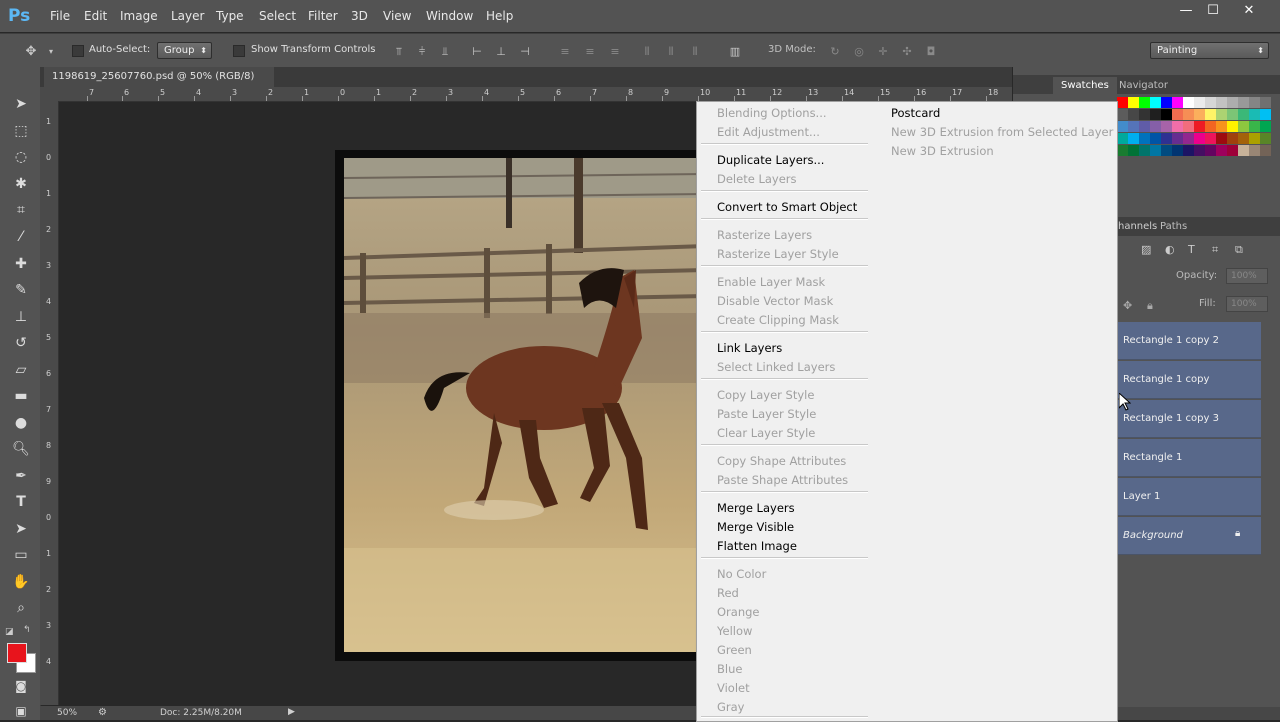  Describe the element at coordinates (735, 52) in the screenshot. I see `auto-align-icon: ▥` at that location.